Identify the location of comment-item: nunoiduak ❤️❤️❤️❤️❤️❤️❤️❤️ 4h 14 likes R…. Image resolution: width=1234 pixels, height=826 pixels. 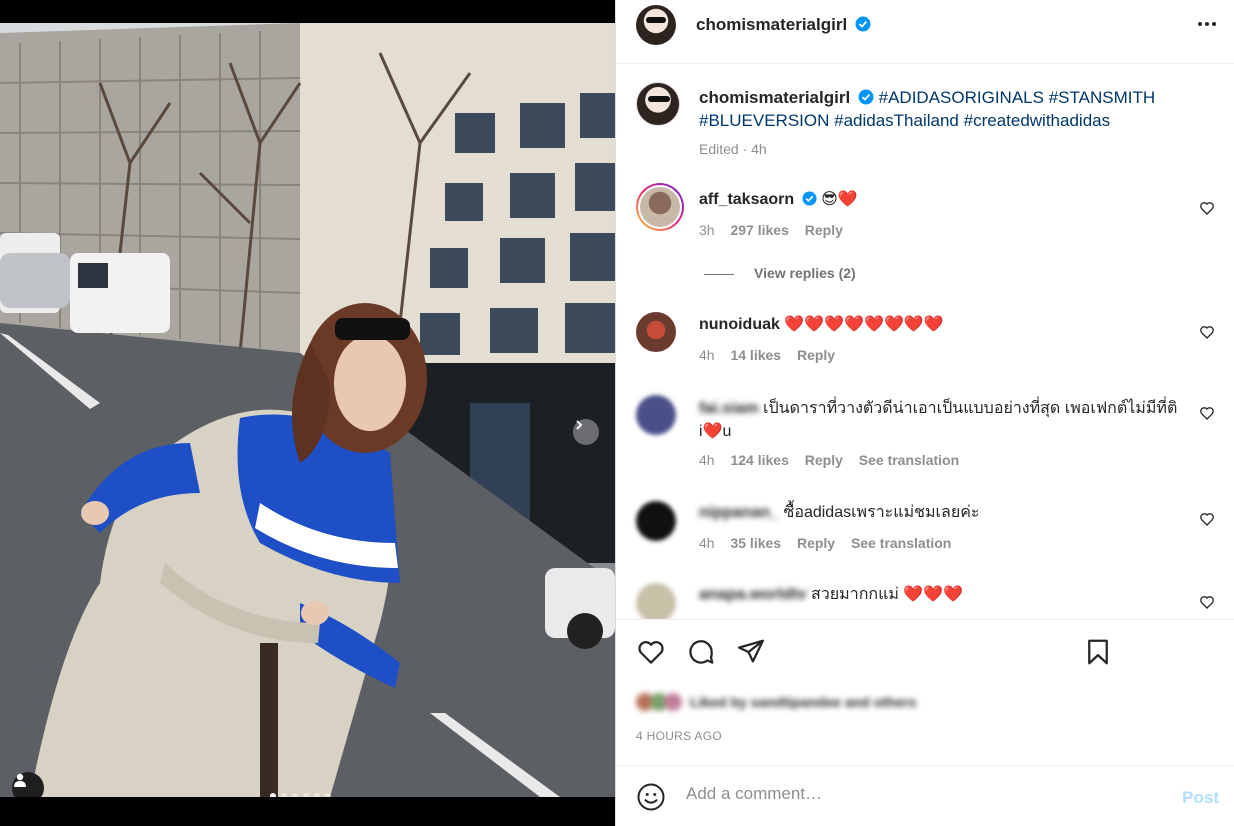
(931, 342).